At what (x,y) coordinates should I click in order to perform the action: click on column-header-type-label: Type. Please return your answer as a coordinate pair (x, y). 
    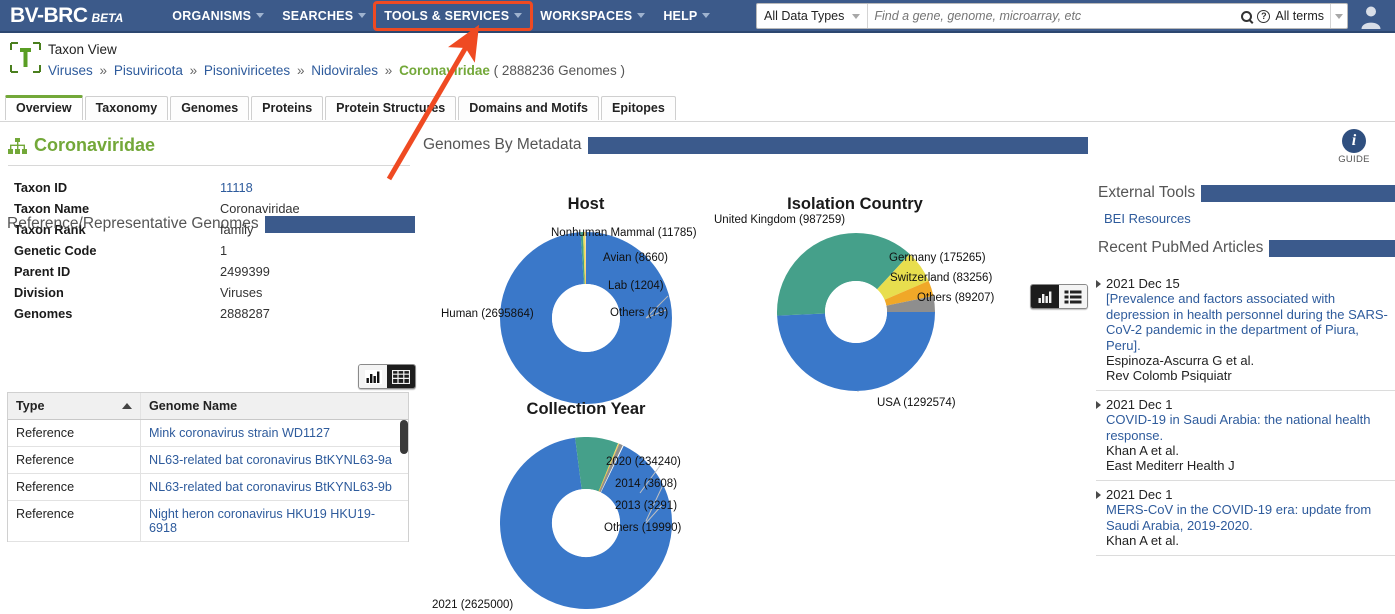
    Looking at the image, I should click on (30, 406).